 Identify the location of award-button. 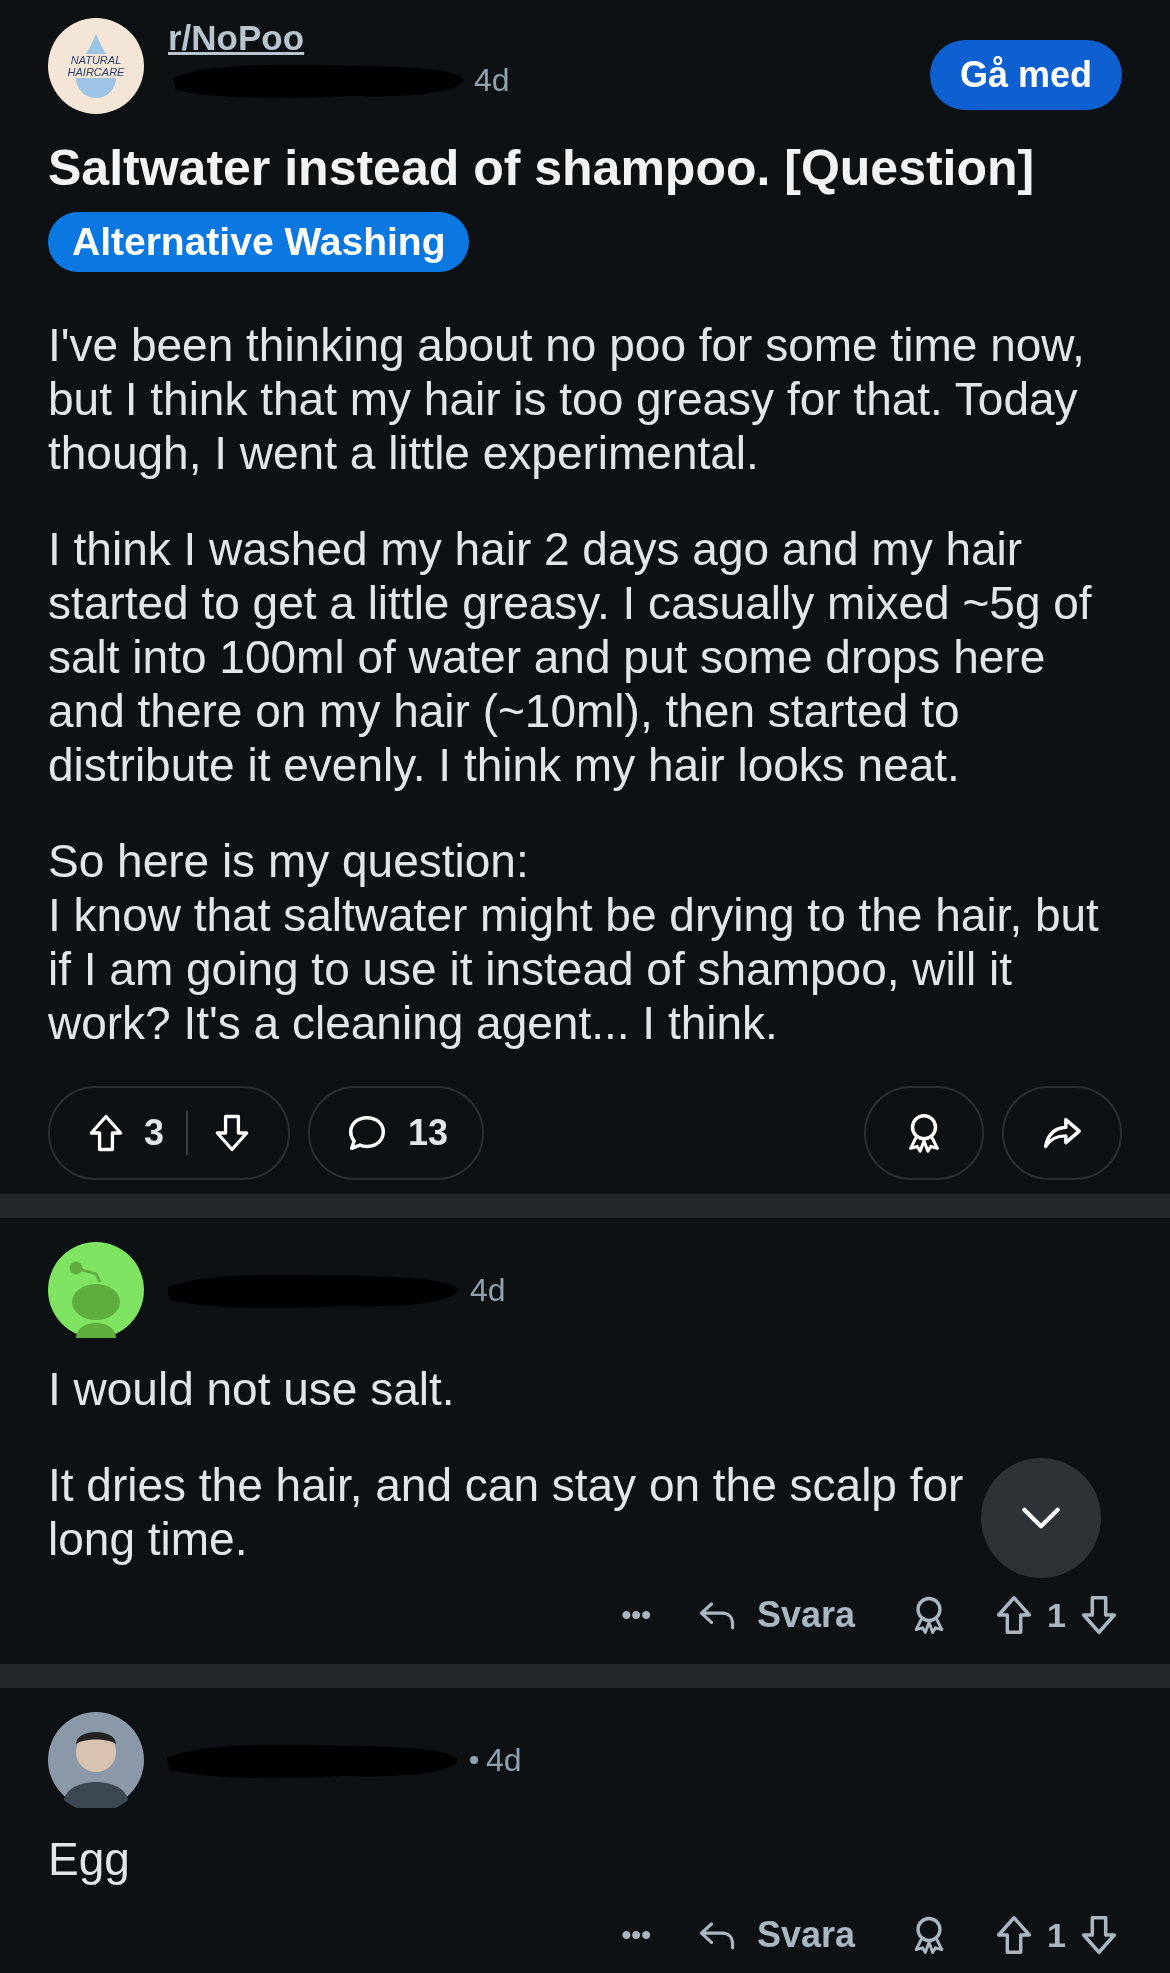
(924, 1133).